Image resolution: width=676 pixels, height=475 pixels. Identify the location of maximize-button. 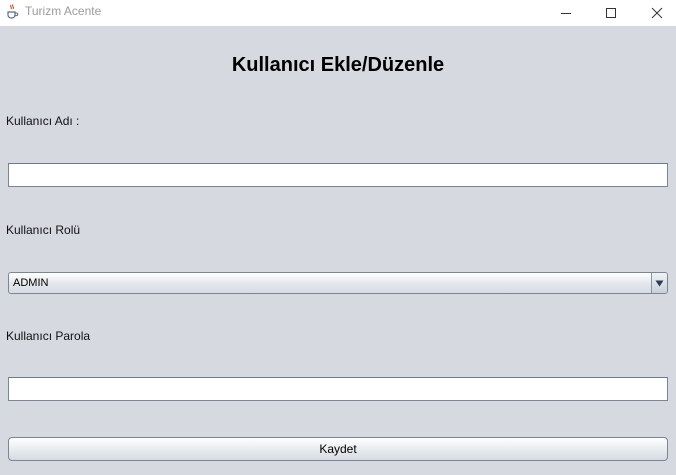
(611, 13).